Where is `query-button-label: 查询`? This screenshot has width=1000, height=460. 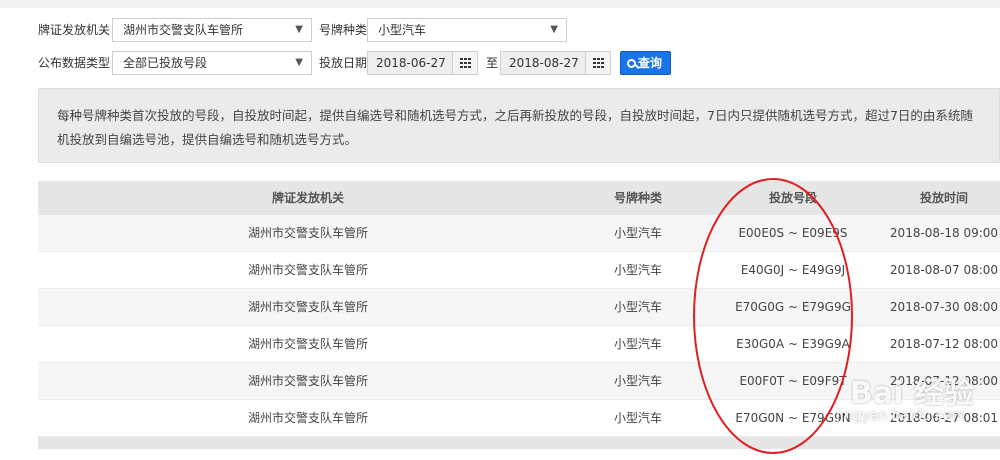
query-button-label: 查询 is located at coordinates (650, 63).